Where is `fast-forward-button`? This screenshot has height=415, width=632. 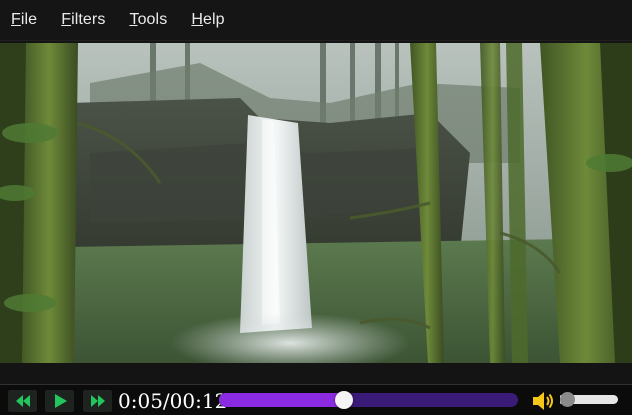
fast-forward-button is located at coordinates (97, 401).